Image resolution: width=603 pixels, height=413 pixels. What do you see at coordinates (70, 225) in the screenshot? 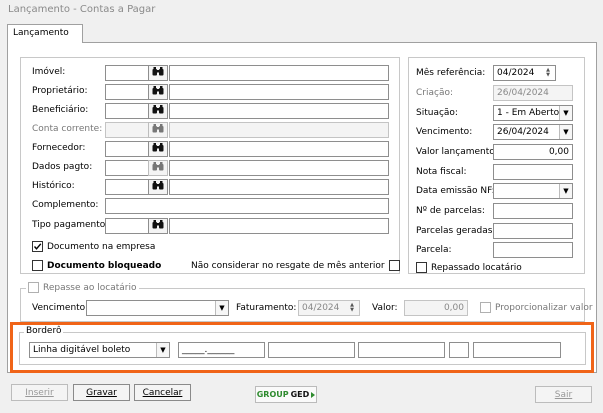
I see `tipo-pagamento-label: Tipo pagamento:` at bounding box center [70, 225].